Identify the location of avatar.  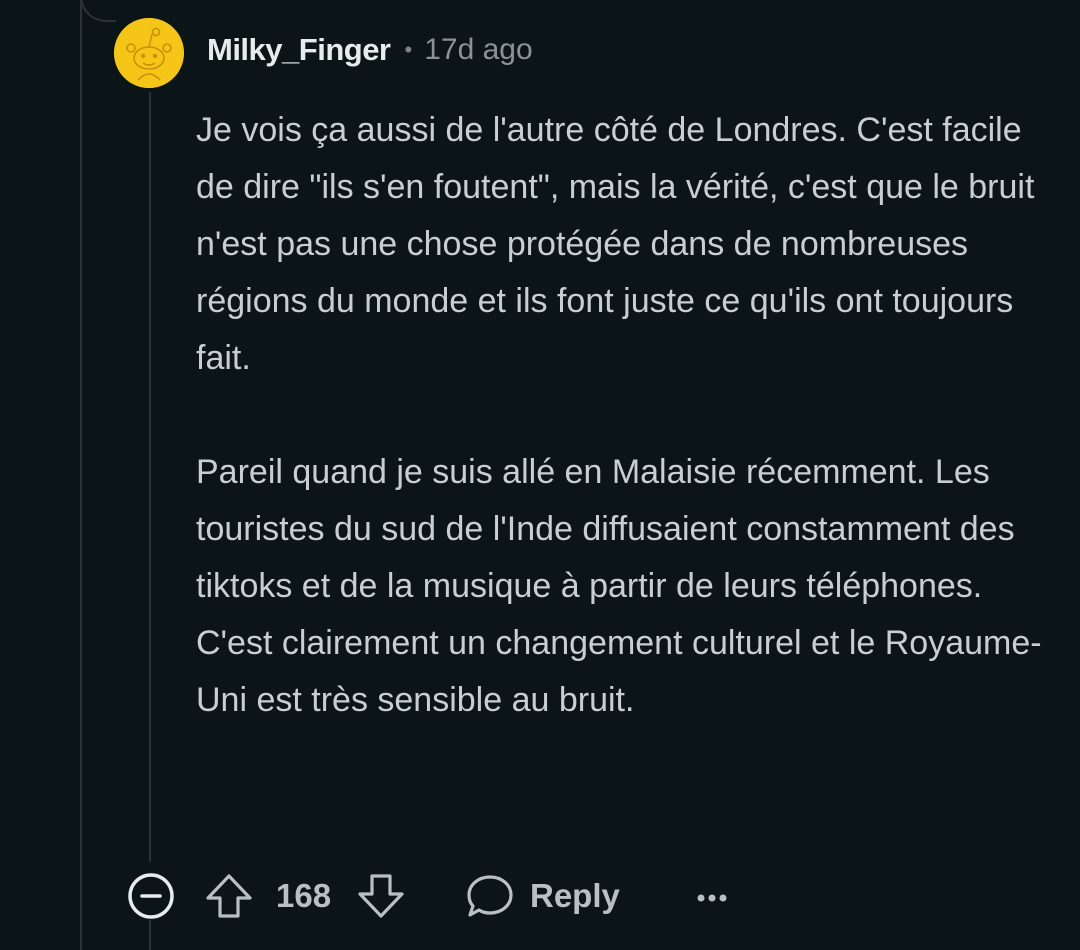
(149, 53).